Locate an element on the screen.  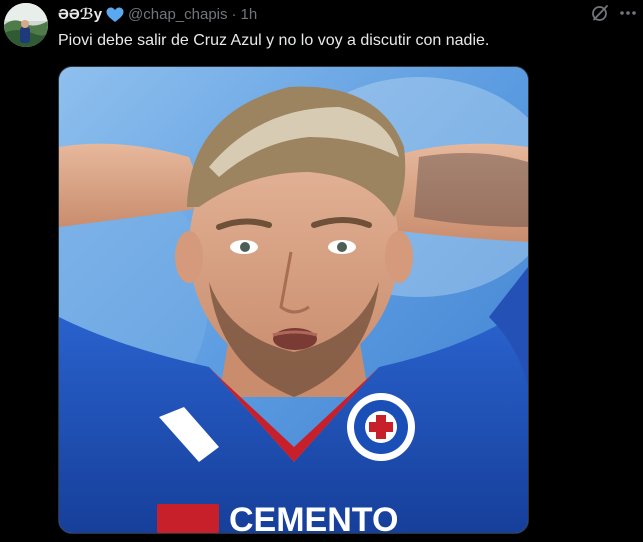
post-timestamp: 1h is located at coordinates (249, 15).